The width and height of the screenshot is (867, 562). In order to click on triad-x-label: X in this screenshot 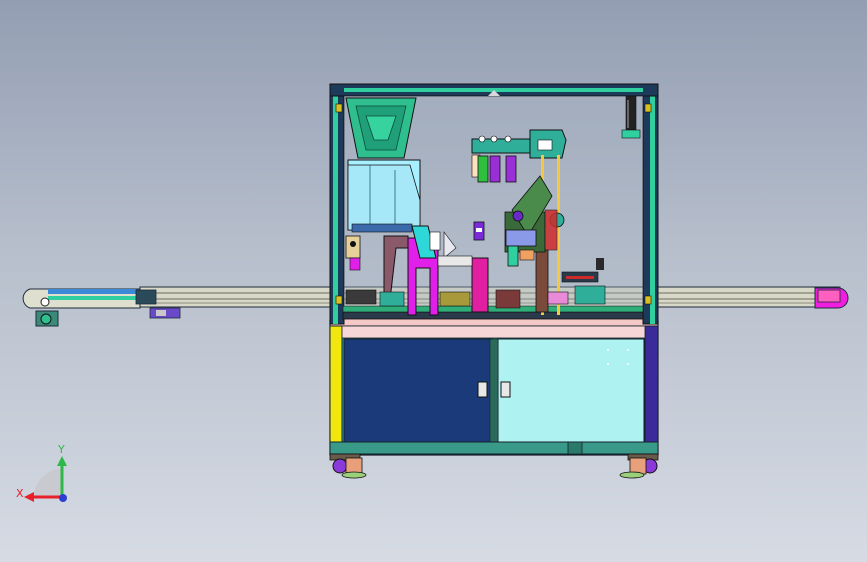, I will do `click(20, 493)`.